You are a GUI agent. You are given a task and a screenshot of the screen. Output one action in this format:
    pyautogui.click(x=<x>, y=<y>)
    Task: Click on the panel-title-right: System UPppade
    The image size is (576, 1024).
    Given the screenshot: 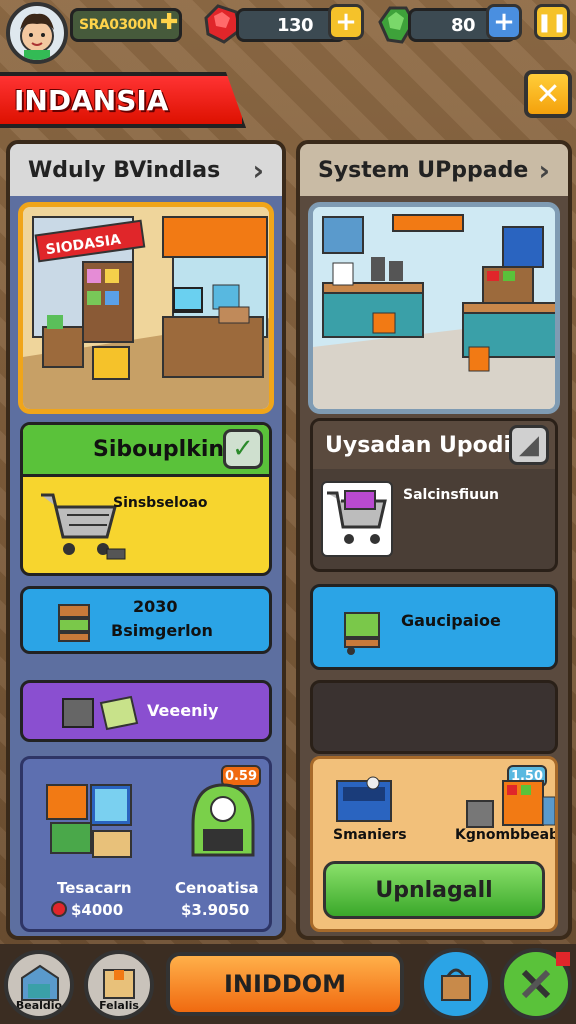 What is the action you would take?
    pyautogui.click(x=423, y=170)
    